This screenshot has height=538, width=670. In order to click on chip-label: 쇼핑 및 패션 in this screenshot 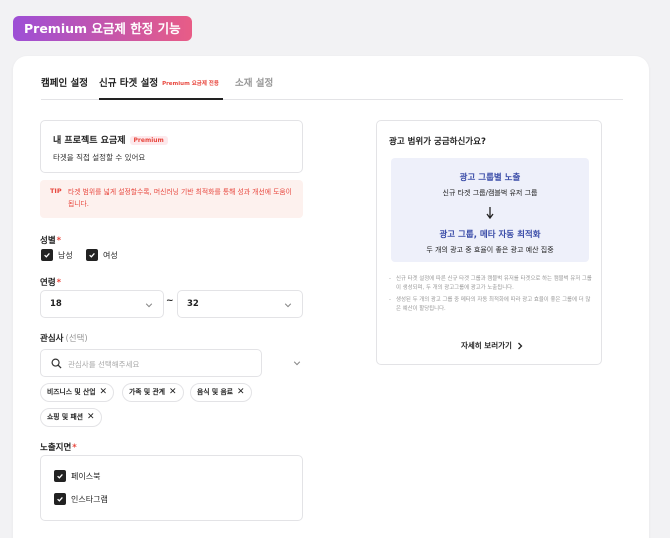, I will do `click(65, 417)`.